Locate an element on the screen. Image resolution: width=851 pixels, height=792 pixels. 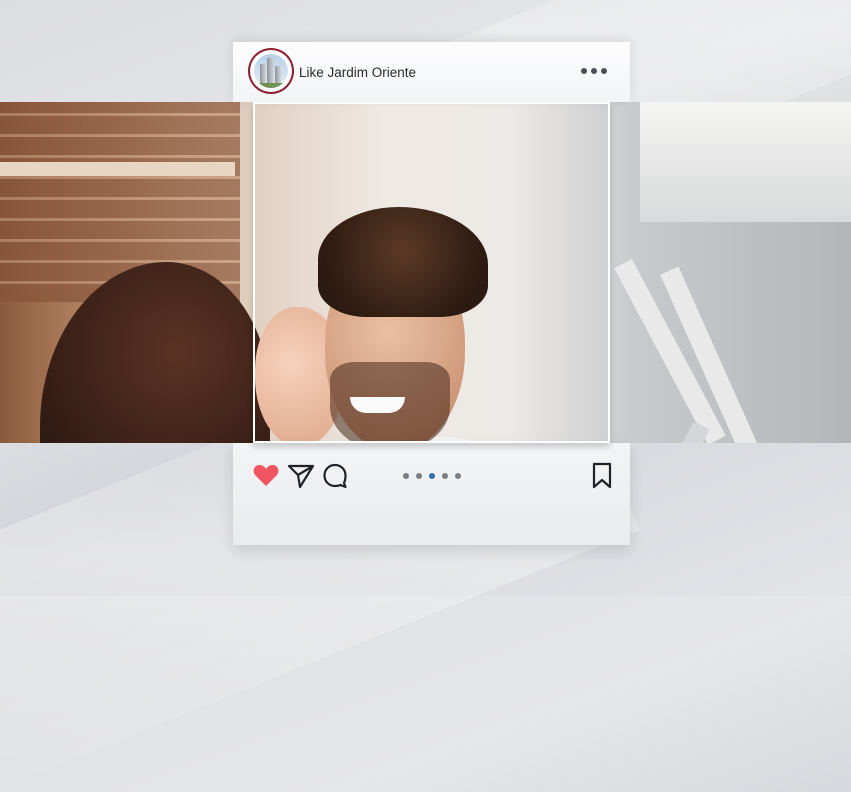
card-left-edge is located at coordinates (243, 272).